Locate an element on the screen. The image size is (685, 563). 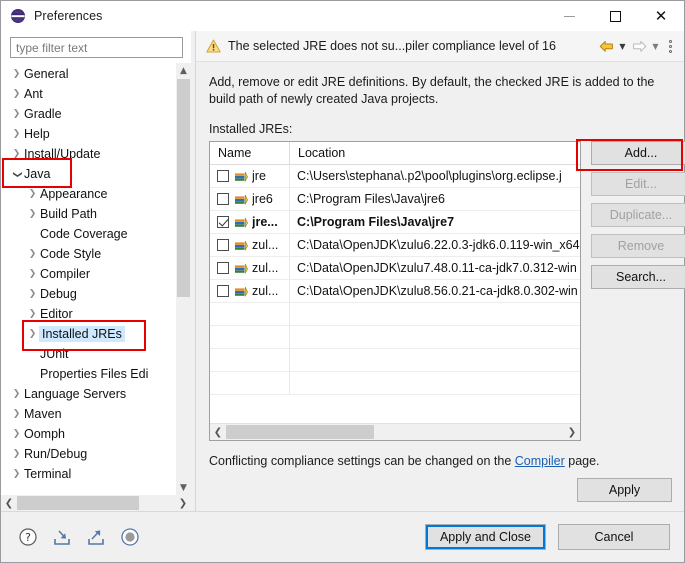
table-hscroll-thumb is located at coordinates (300, 432).